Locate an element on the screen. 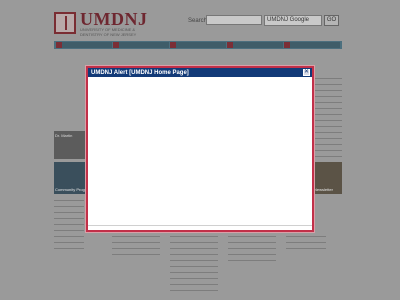 Image resolution: width=400 pixels, height=300 pixels. feature-photo-caption: Dr. Martin is located at coordinates (64, 135).